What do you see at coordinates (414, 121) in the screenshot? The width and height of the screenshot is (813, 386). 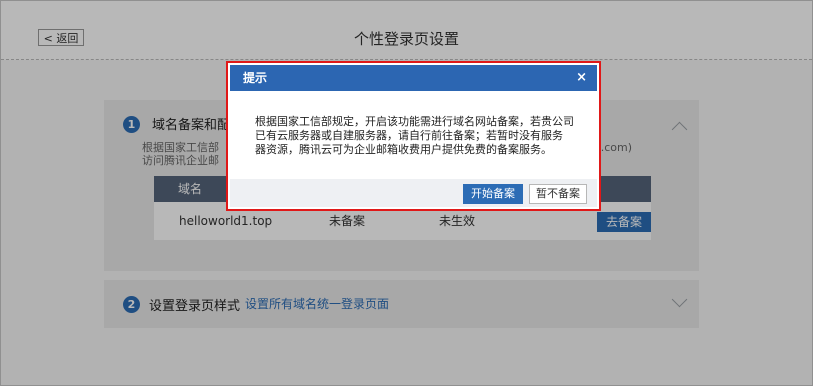 I see `dialog-message-line1: 根据国家工信部规定，开启该功能需进行域名网站备案，若贵公司` at bounding box center [414, 121].